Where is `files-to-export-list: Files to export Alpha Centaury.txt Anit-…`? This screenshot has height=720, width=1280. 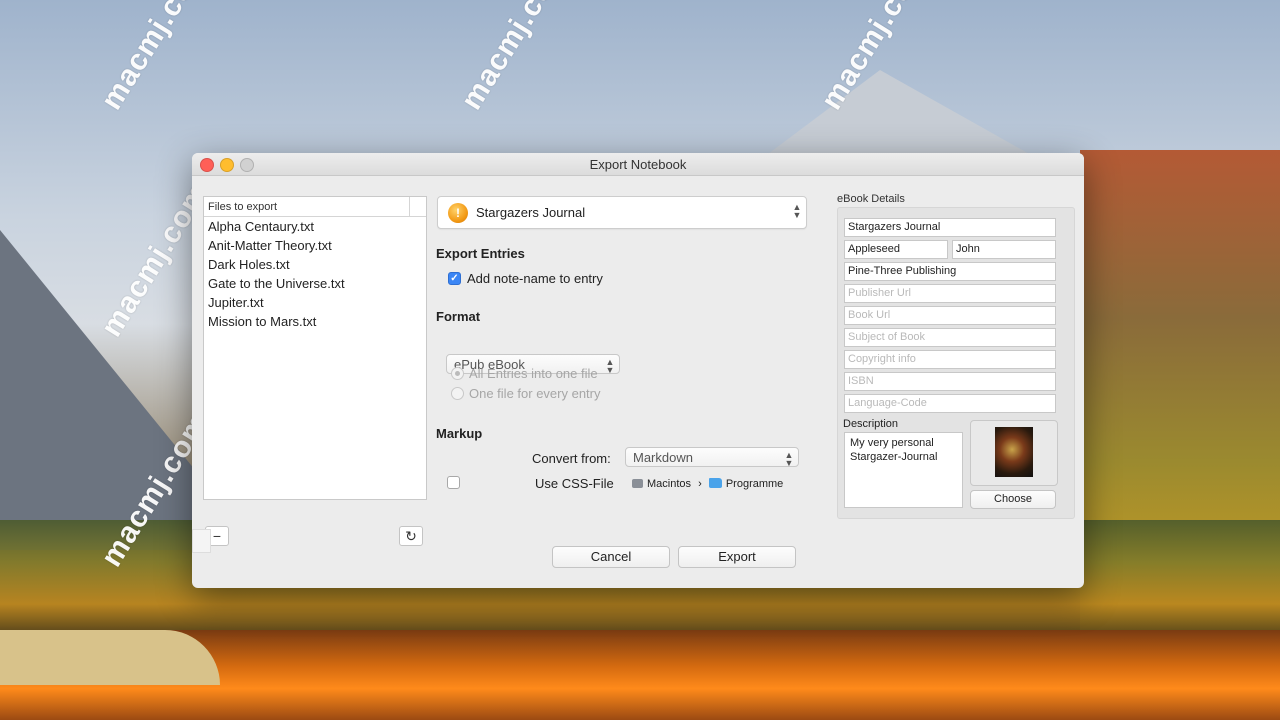 files-to-export-list: Files to export Alpha Centaury.txt Anit-… is located at coordinates (315, 348).